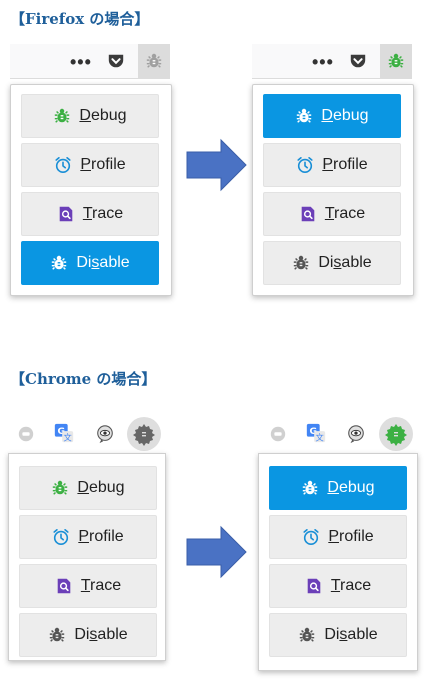 The height and width of the screenshot is (680, 426). I want to click on firefox-toolbar-before: •••, so click(90, 61).